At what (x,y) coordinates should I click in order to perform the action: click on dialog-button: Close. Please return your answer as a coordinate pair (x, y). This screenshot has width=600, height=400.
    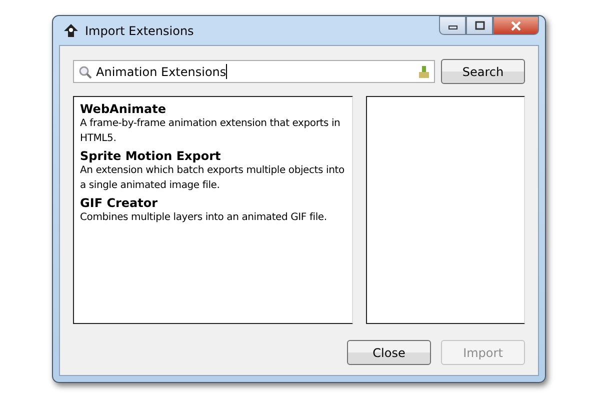
    Looking at the image, I should click on (389, 352).